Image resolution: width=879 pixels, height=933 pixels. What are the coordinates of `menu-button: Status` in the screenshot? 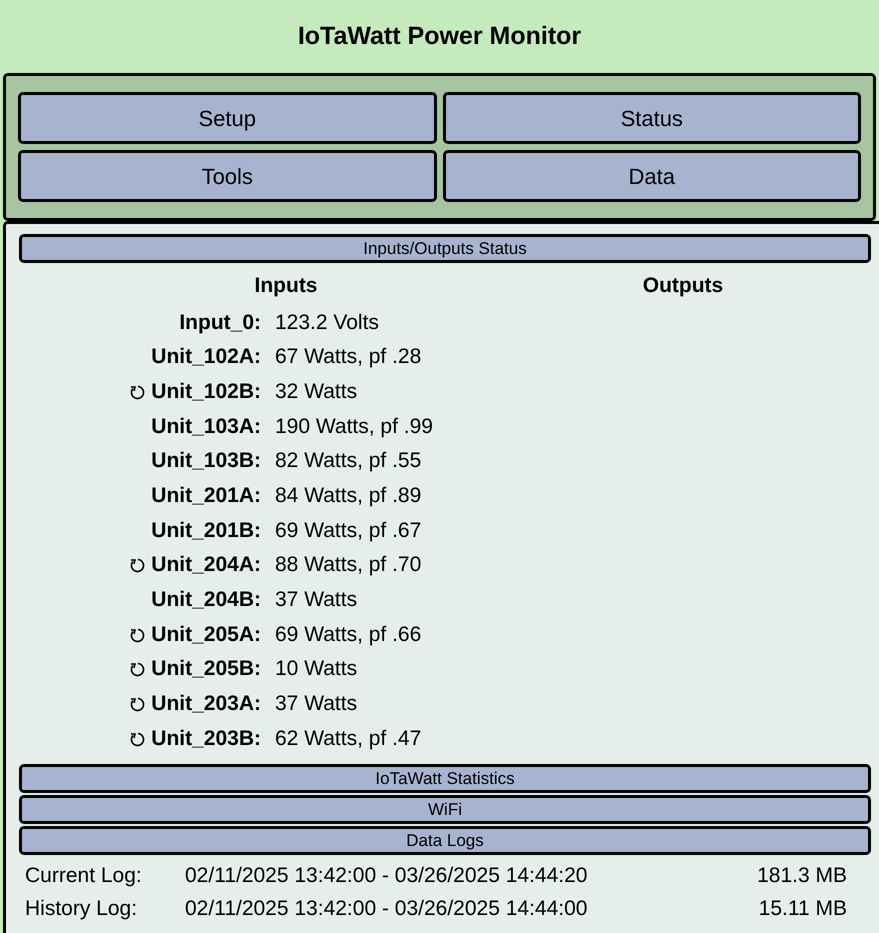 It's located at (651, 118).